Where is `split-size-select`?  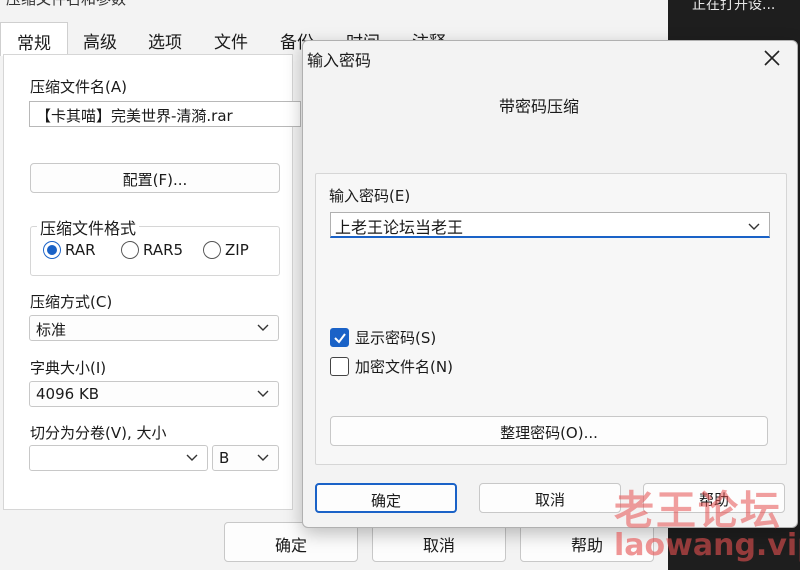 split-size-select is located at coordinates (118, 458).